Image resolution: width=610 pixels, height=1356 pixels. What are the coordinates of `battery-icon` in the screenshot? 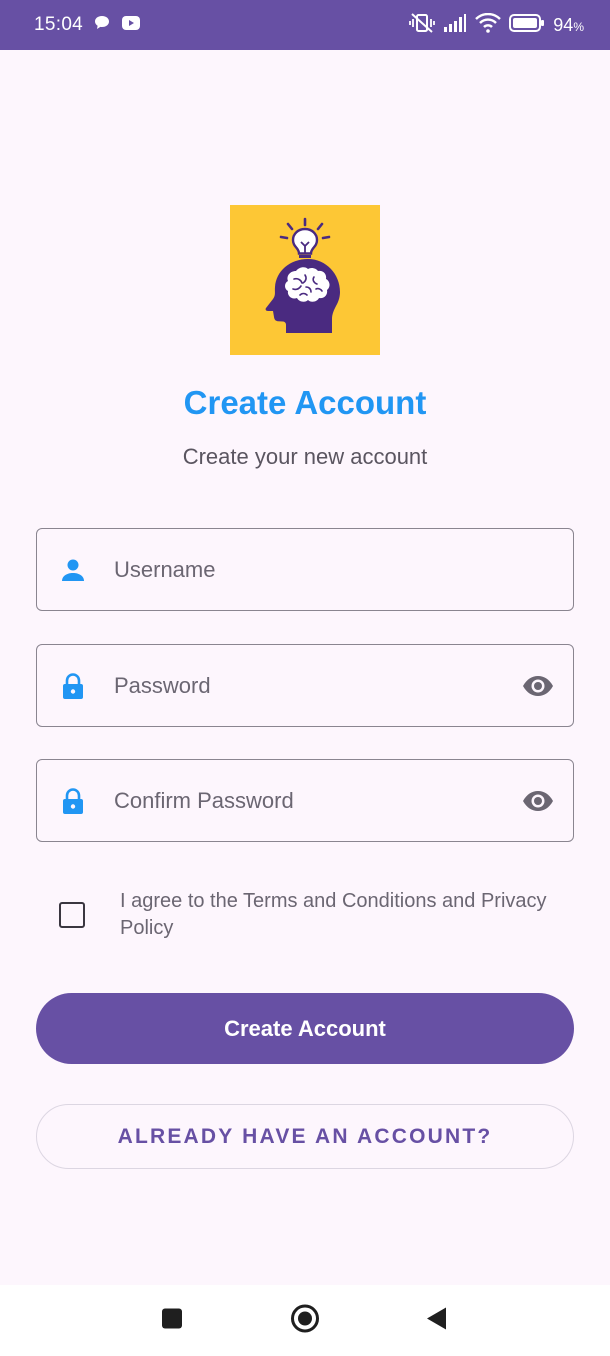 It's located at (527, 25).